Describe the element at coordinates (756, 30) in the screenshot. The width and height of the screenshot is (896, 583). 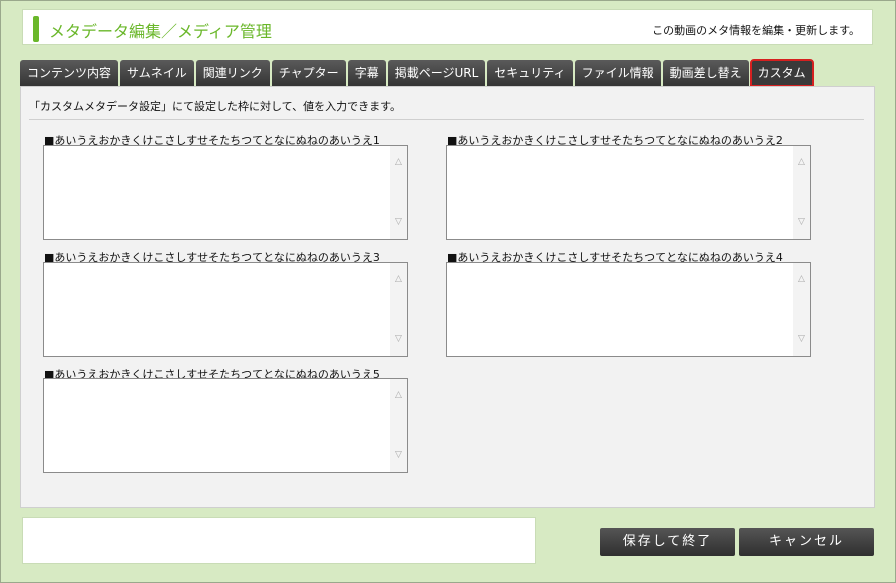
I see `page-description: この動画のメタ情報を編集・更新します。` at that location.